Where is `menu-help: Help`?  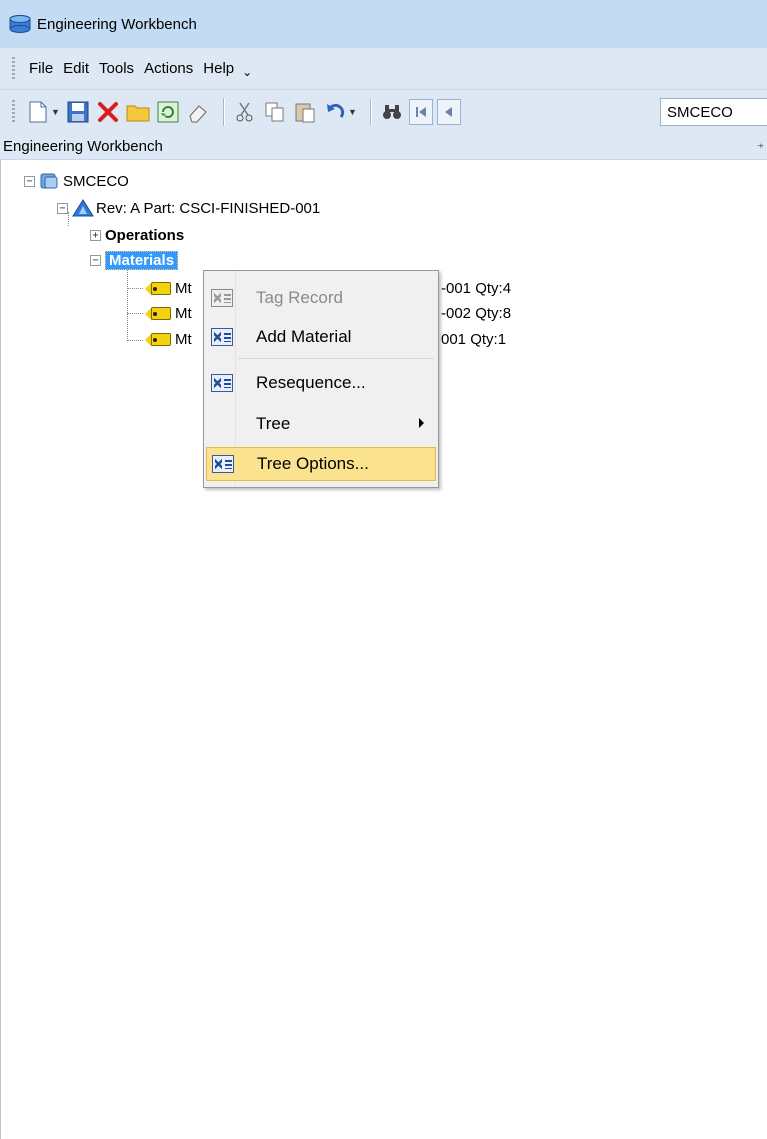
menu-help: Help is located at coordinates (218, 68).